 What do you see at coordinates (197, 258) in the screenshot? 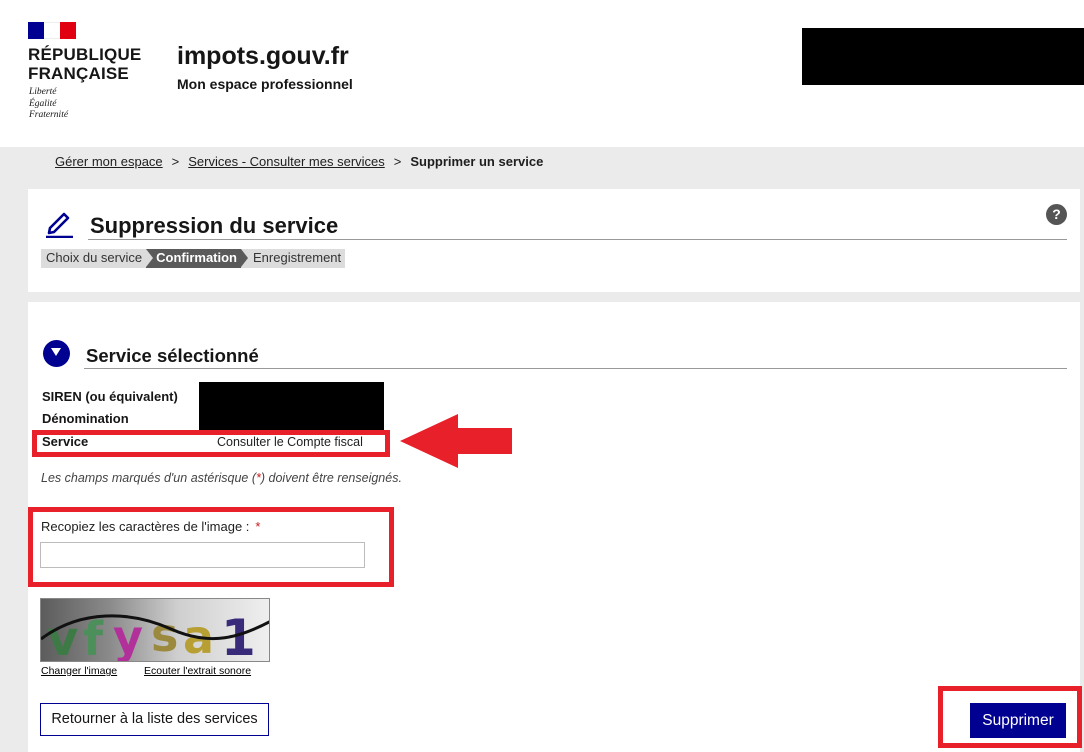
I see `step-confirmation: Confirmation` at bounding box center [197, 258].